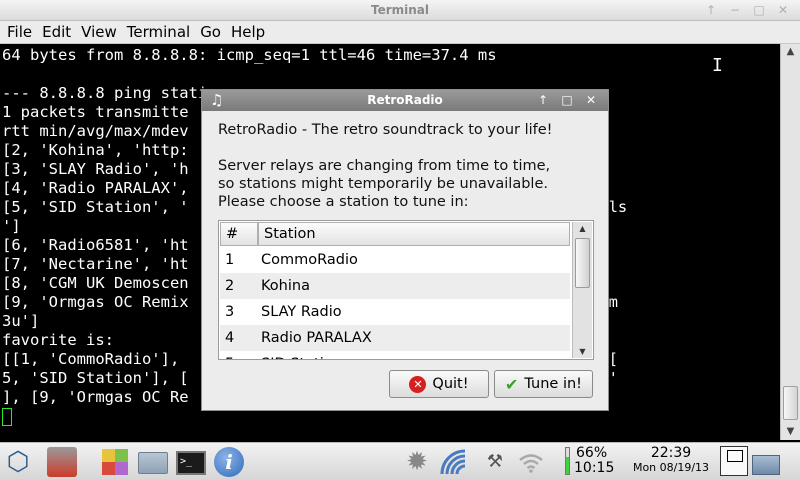 This screenshot has height=480, width=800. Describe the element at coordinates (230, 338) in the screenshot. I see `station-number: 4` at that location.